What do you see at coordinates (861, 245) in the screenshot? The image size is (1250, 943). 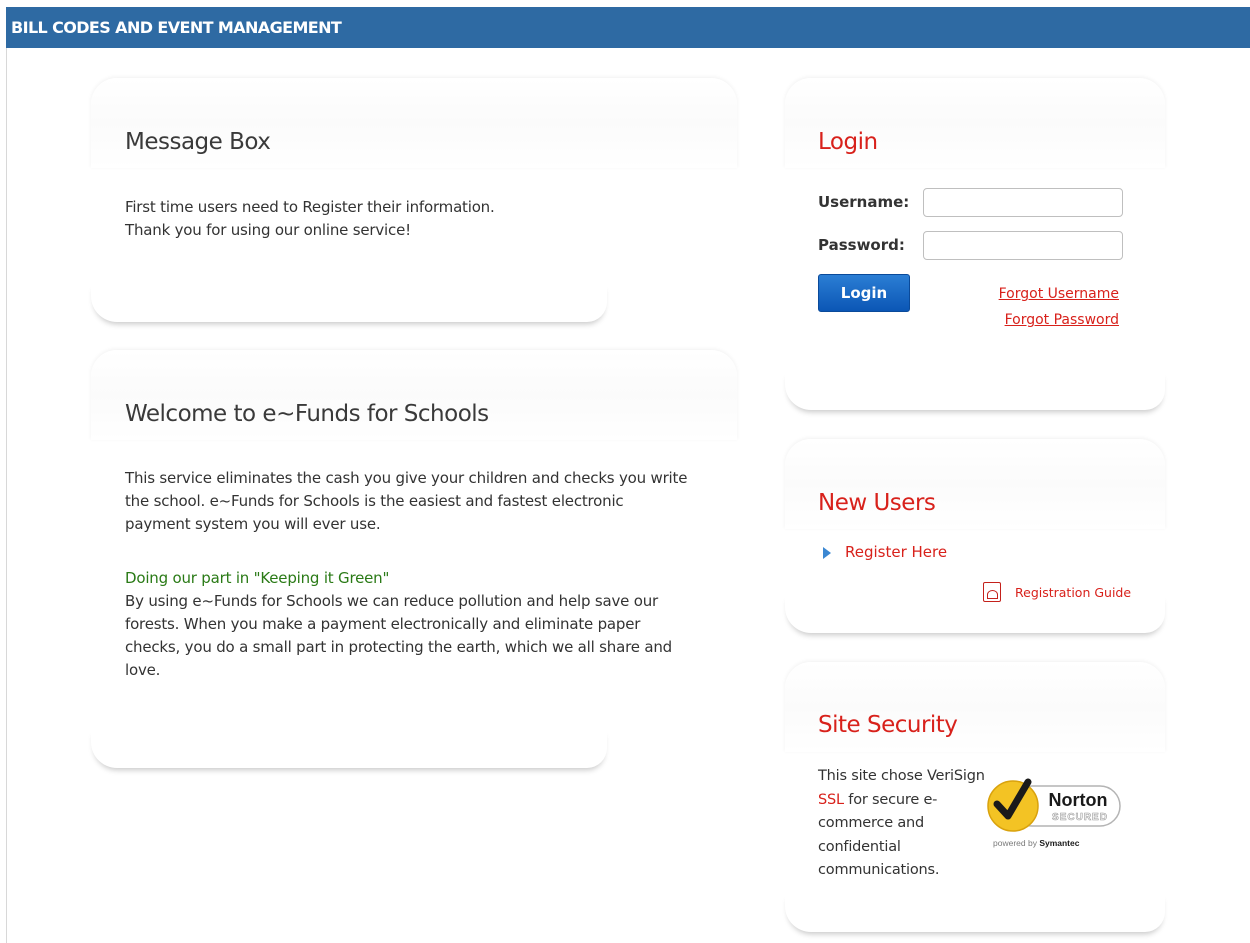 I see `password-label: Password:` at bounding box center [861, 245].